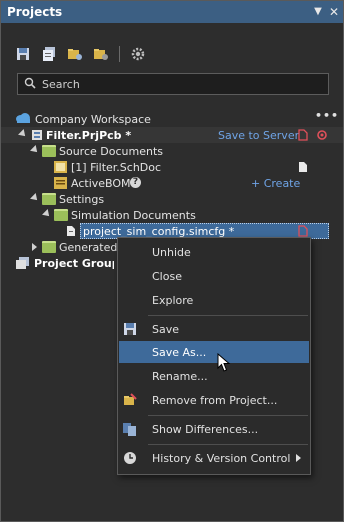  I want to click on status-circle-icon, so click(322, 136).